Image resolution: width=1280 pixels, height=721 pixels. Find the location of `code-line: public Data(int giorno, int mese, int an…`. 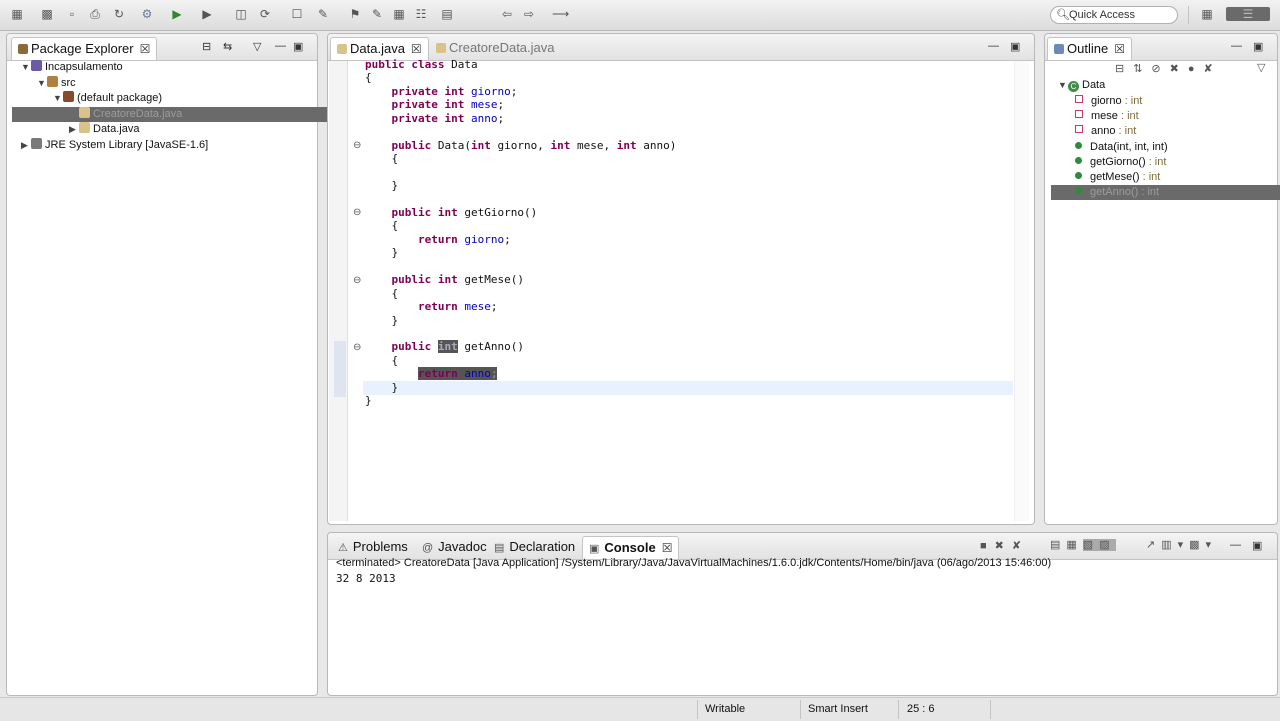

code-line: public Data(int giorno, int mese, int an… is located at coordinates (521, 146).